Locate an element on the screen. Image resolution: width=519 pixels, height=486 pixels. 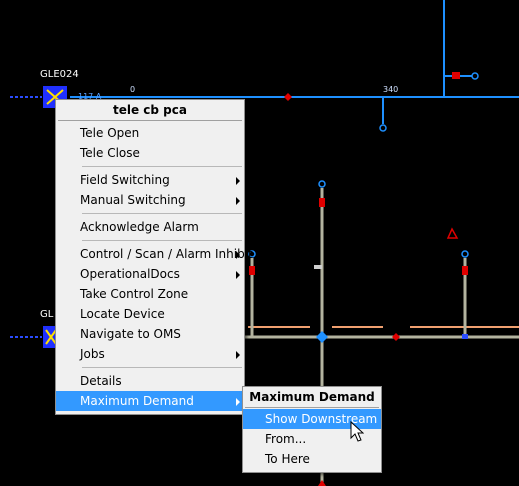
menu-item-maximum-demand: Maximum Demand is located at coordinates (150, 401).